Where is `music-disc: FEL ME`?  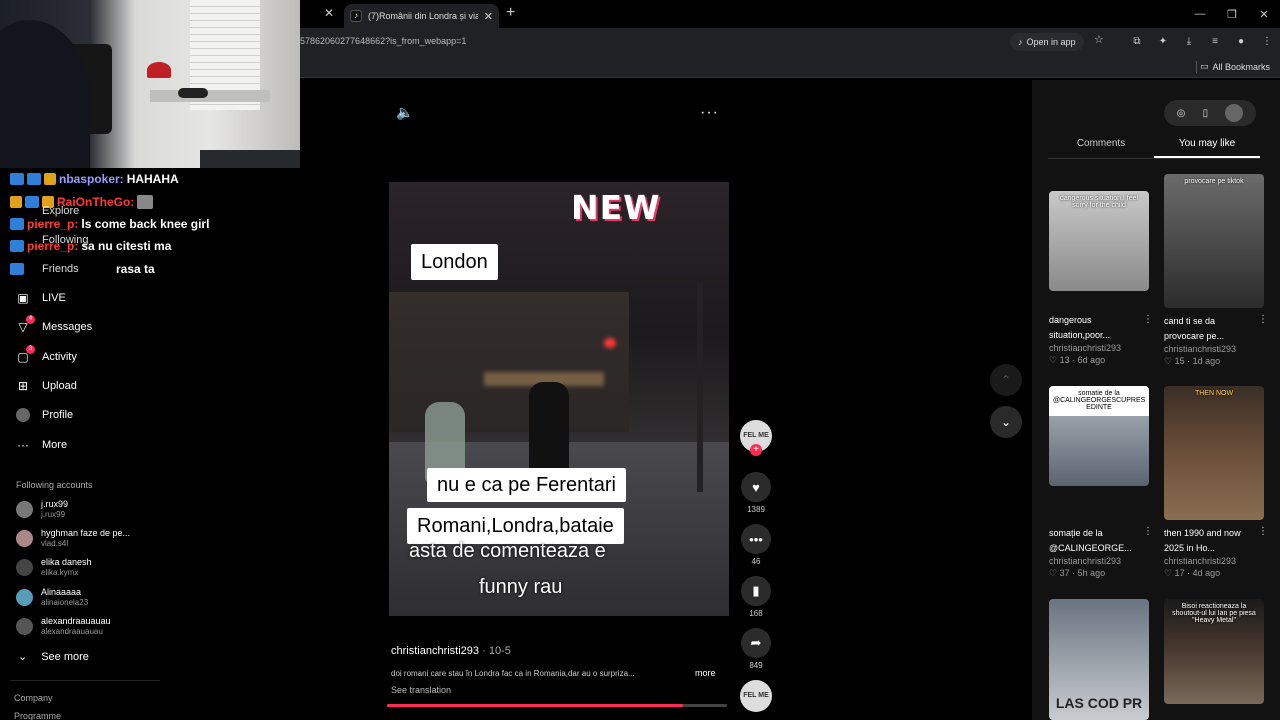 music-disc: FEL ME is located at coordinates (756, 696).